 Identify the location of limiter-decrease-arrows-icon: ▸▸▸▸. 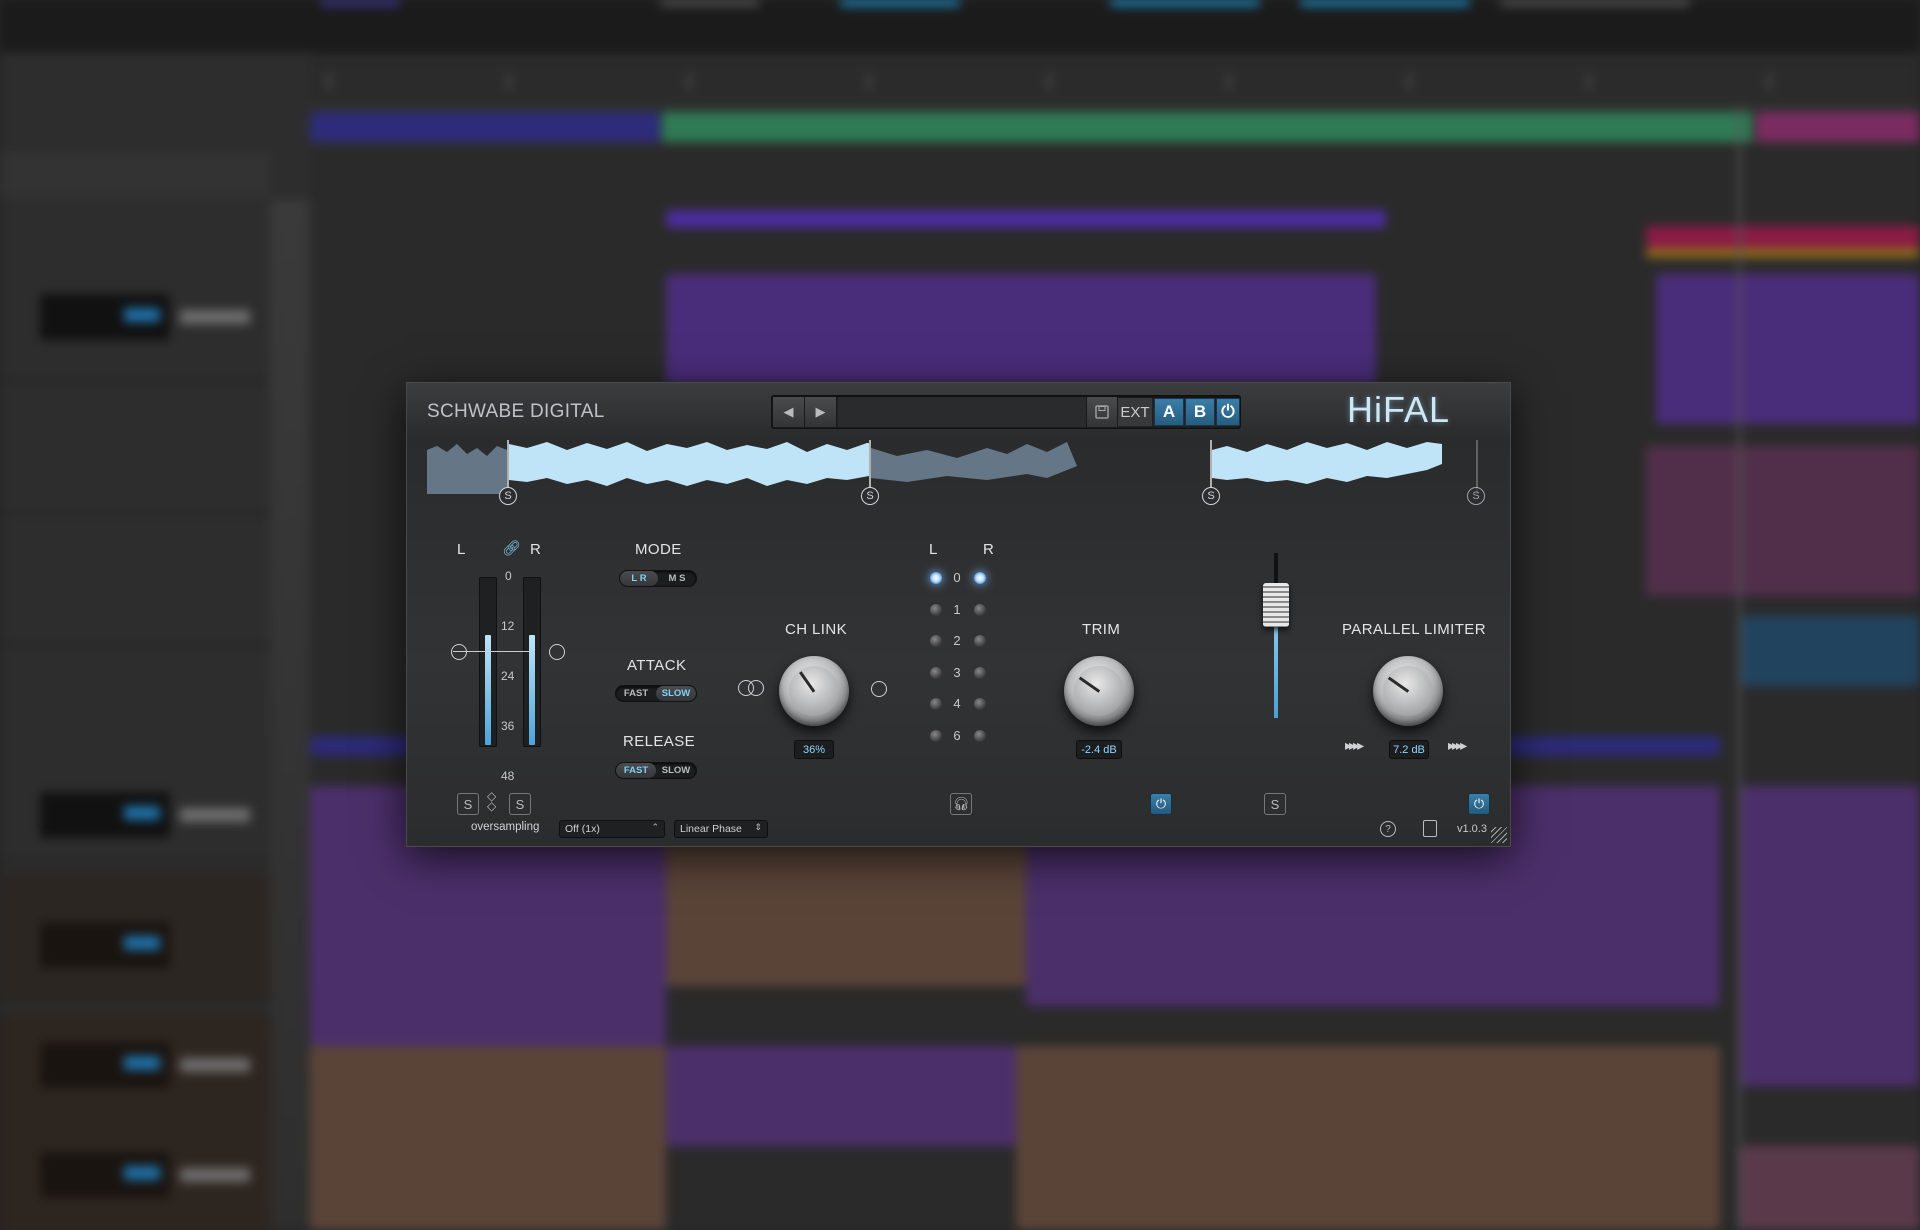
(1354, 745).